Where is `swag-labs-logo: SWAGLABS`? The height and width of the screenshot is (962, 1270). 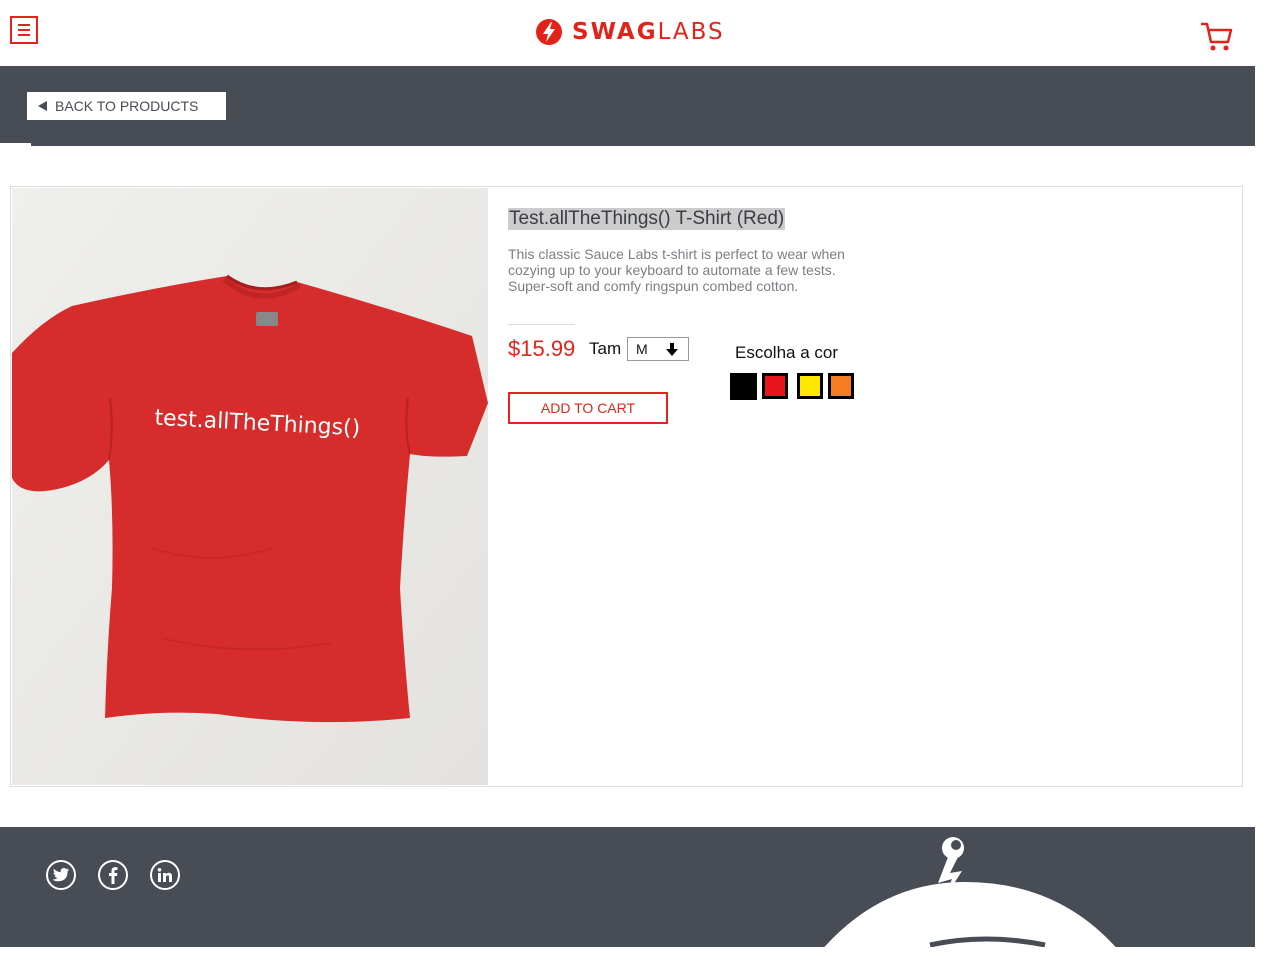
swag-labs-logo: SWAGLABS is located at coordinates (629, 32).